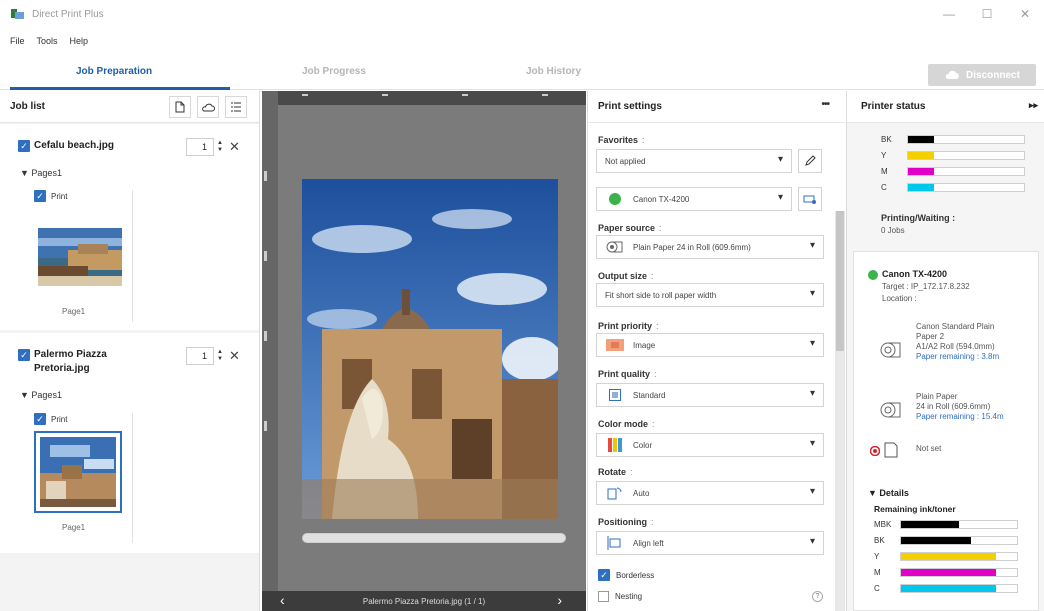 Image resolution: width=1044 pixels, height=611 pixels. Describe the element at coordinates (710, 543) in the screenshot. I see `positioning-select: Align left ▾` at that location.